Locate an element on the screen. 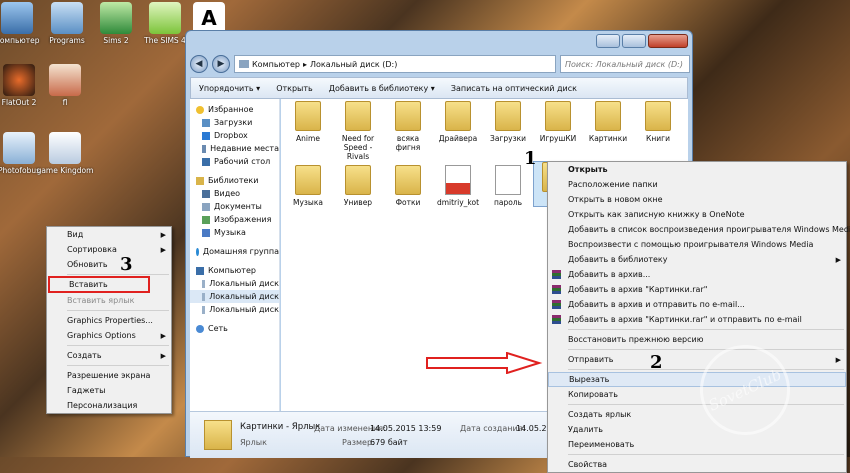 The height and width of the screenshot is (473, 850). video-icon is located at coordinates (206, 193).